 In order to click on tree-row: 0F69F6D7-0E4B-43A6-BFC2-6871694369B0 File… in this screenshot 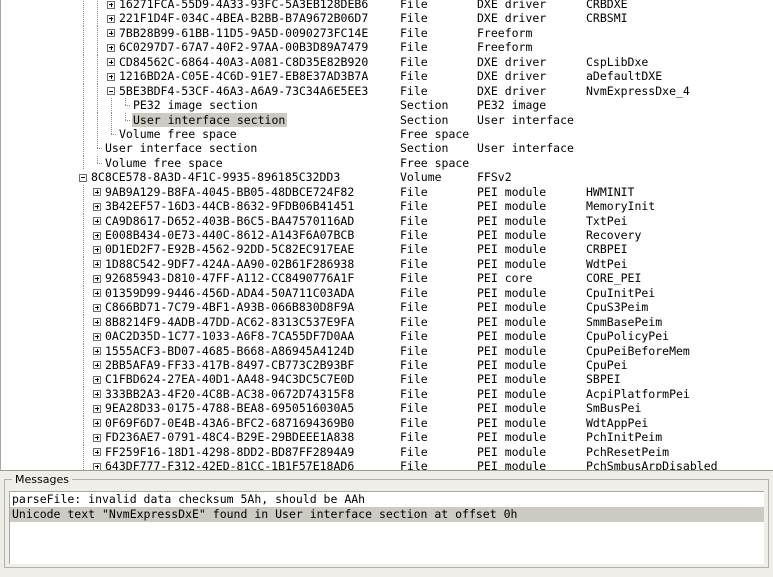, I will do `click(387, 423)`.